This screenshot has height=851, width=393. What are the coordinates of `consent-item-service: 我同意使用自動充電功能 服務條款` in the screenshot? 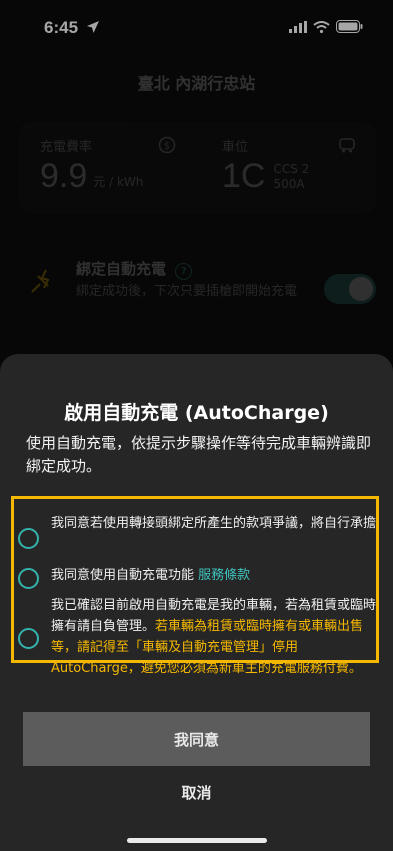 It's located at (195, 577).